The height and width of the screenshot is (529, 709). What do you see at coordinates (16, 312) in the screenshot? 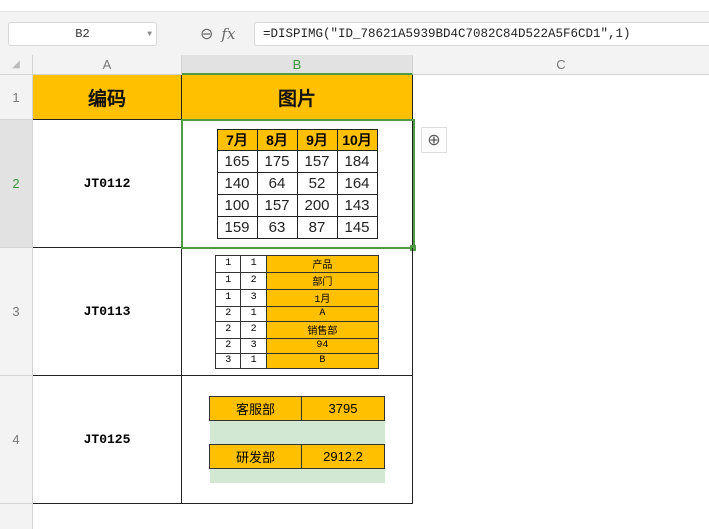
I see `row-header-3: 3` at bounding box center [16, 312].